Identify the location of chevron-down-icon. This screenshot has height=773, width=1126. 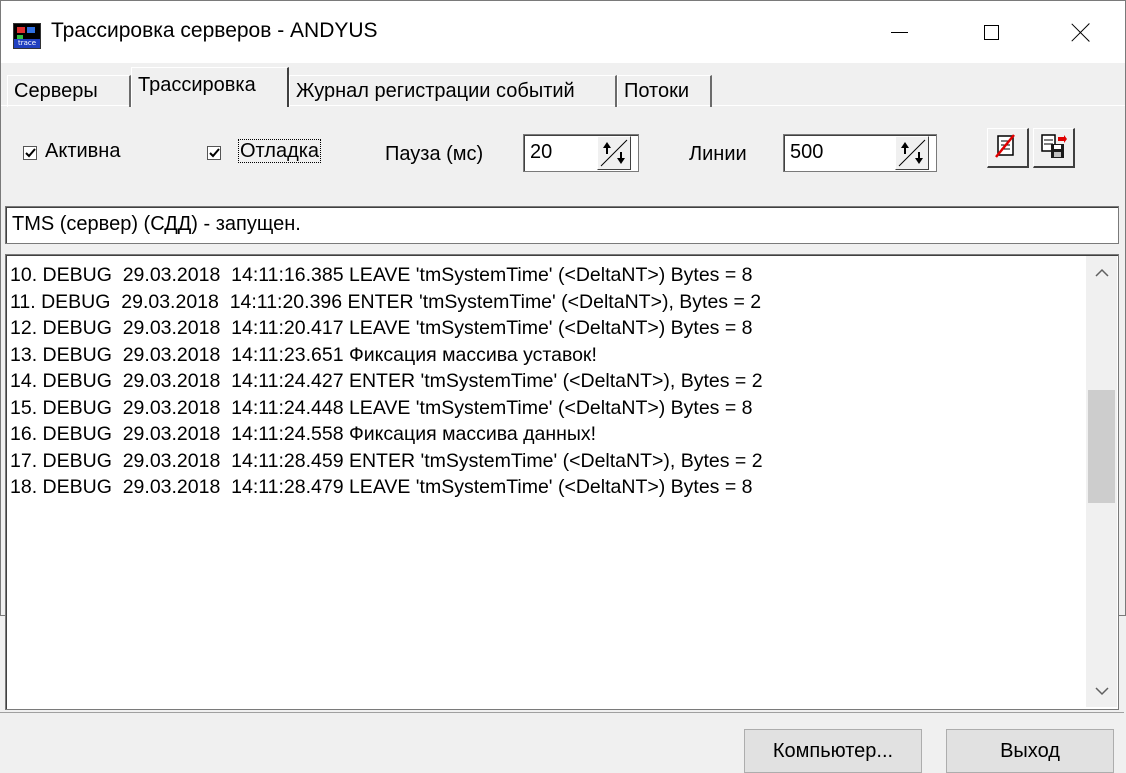
(1101, 690).